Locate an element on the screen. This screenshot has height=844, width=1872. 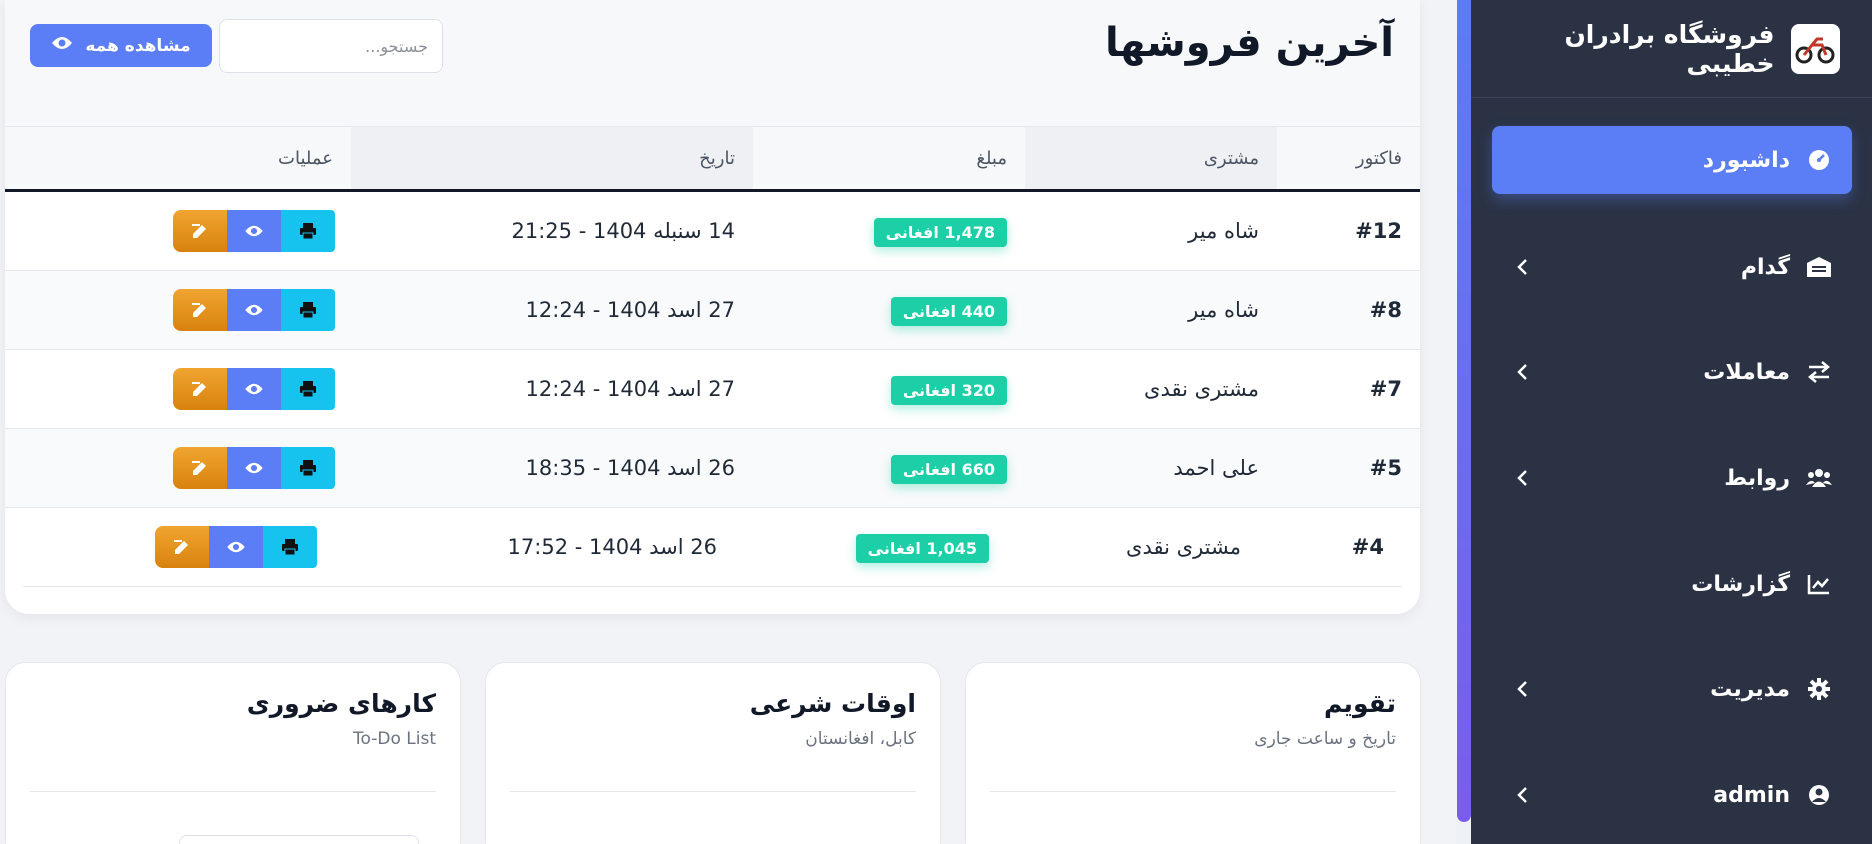
todo-input is located at coordinates (299, 839).